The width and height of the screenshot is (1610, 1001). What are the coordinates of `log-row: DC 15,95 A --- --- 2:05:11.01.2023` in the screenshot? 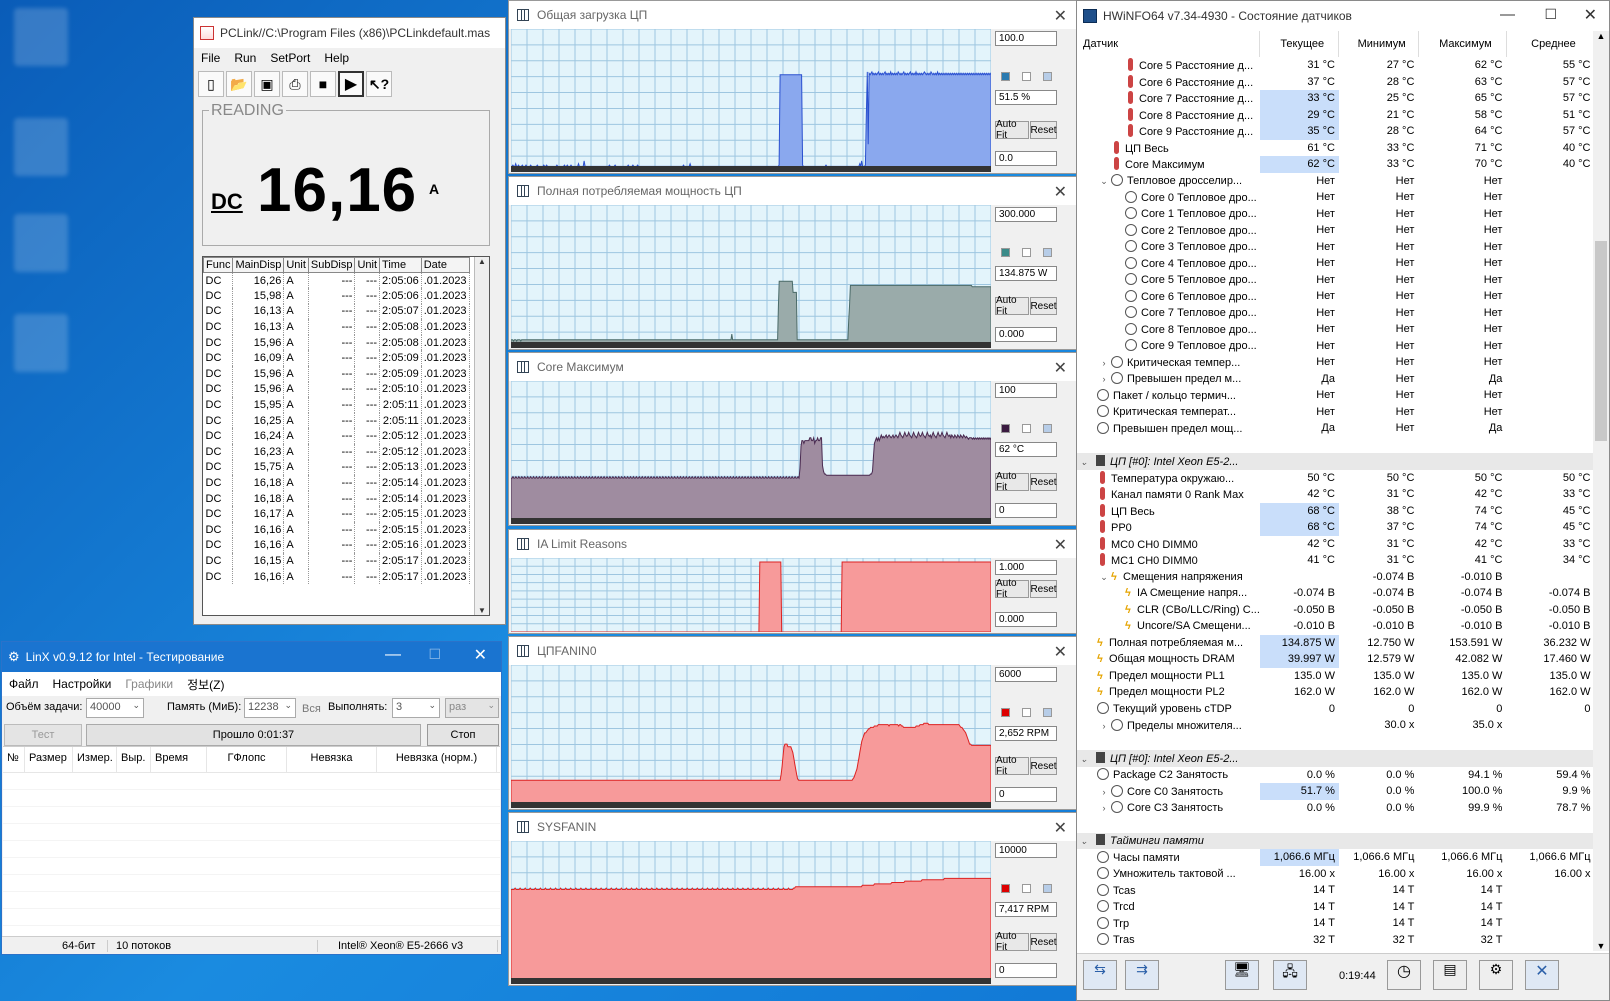 It's located at (336, 405).